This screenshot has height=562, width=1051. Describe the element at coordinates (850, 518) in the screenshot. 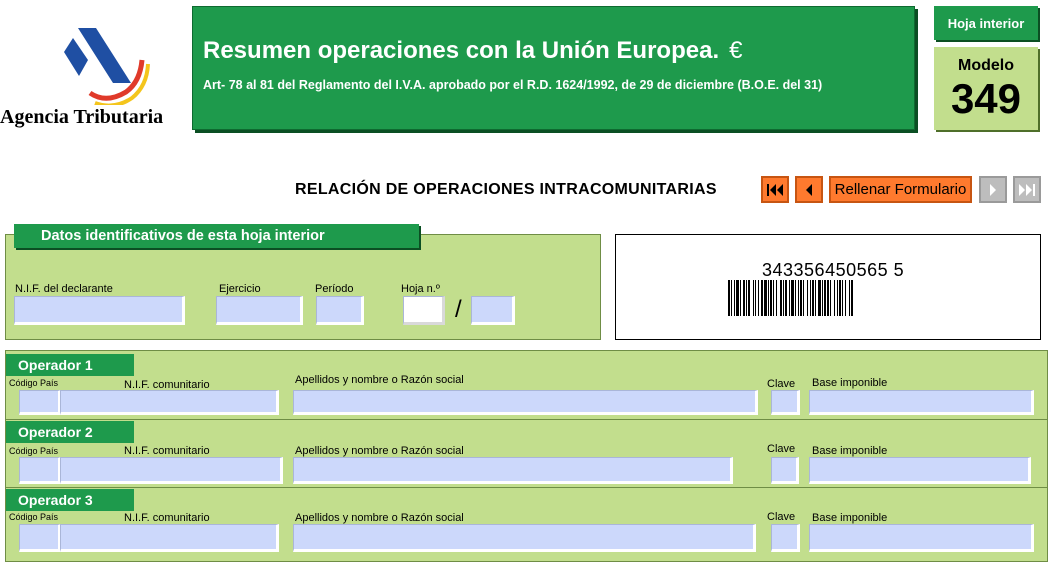

I see `operator-3-base-label: Base imponible` at that location.